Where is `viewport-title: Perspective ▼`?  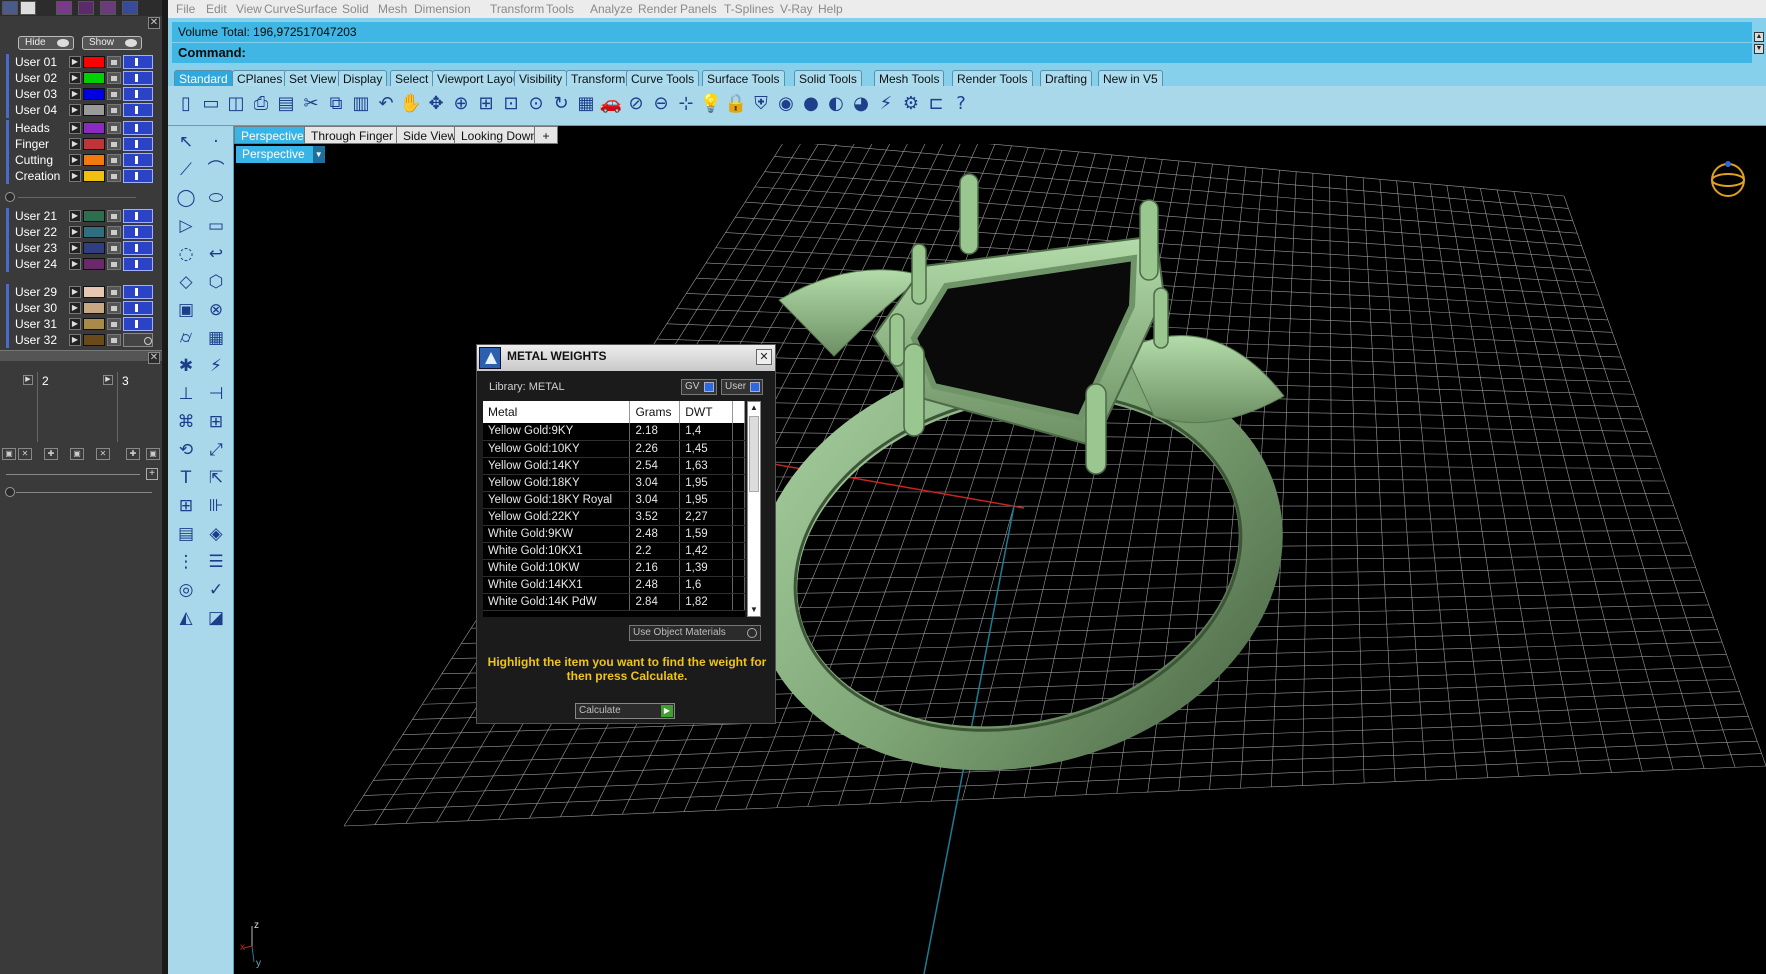 viewport-title: Perspective ▼ is located at coordinates (280, 154).